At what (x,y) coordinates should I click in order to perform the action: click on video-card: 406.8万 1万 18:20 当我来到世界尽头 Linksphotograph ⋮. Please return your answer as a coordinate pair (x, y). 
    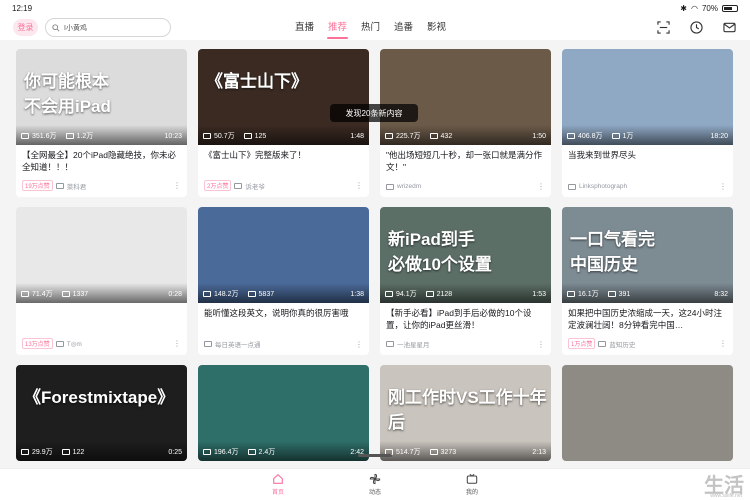
    Looking at the image, I should click on (647, 123).